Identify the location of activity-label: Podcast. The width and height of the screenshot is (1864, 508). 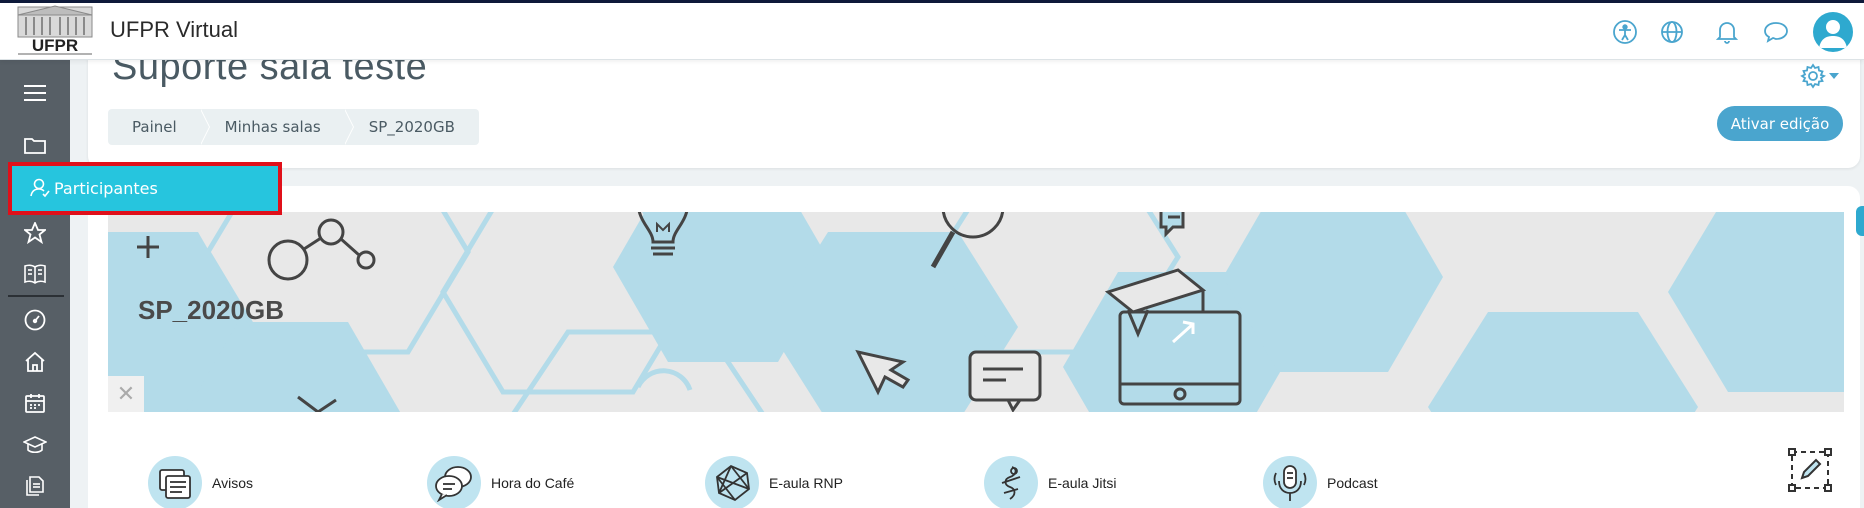
(1352, 483).